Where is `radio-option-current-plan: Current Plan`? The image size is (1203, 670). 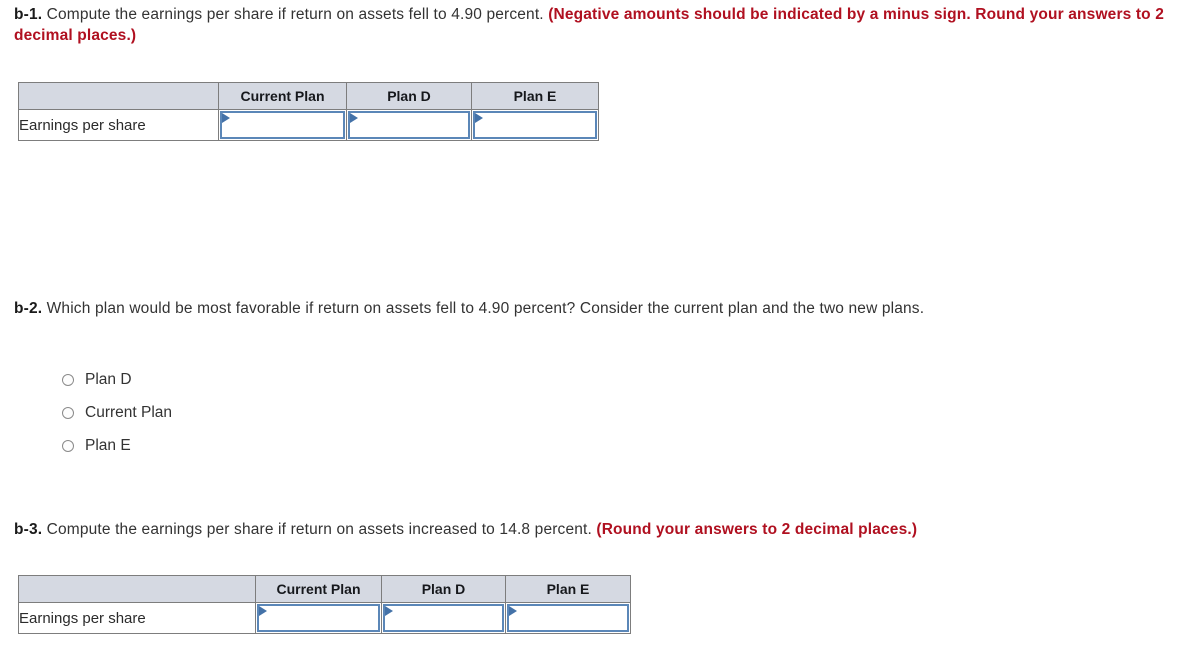
radio-option-current-plan: Current Plan is located at coordinates (117, 412).